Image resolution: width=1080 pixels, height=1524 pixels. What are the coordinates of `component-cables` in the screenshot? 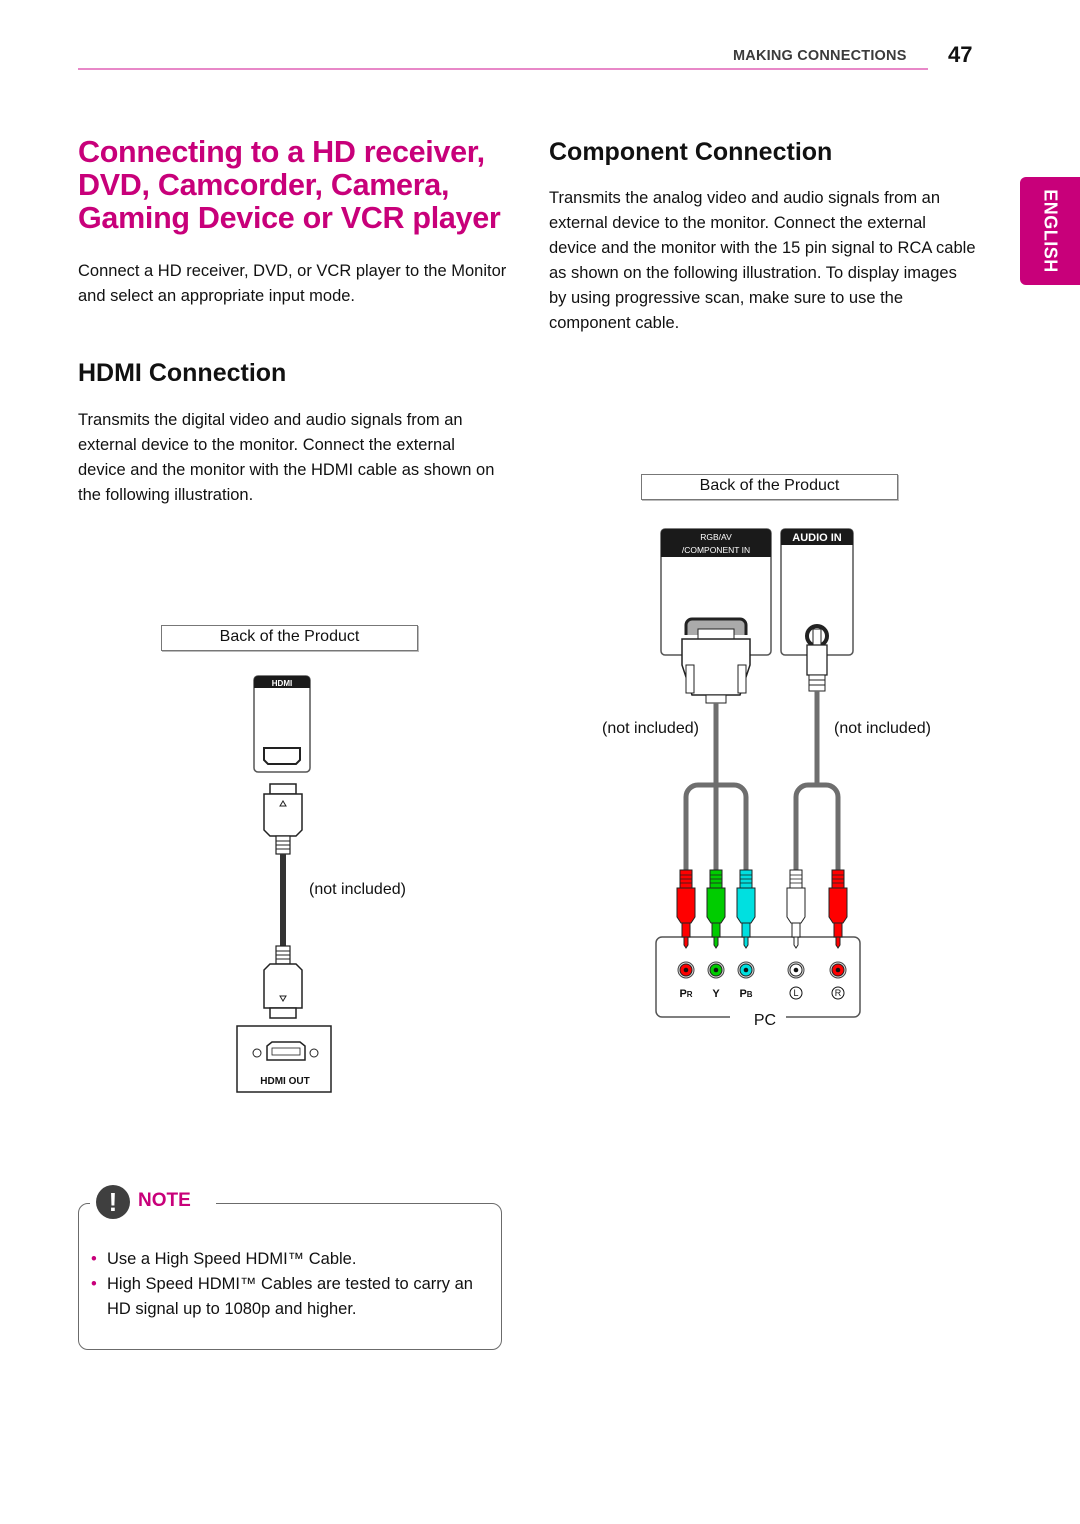 It's located at (762, 780).